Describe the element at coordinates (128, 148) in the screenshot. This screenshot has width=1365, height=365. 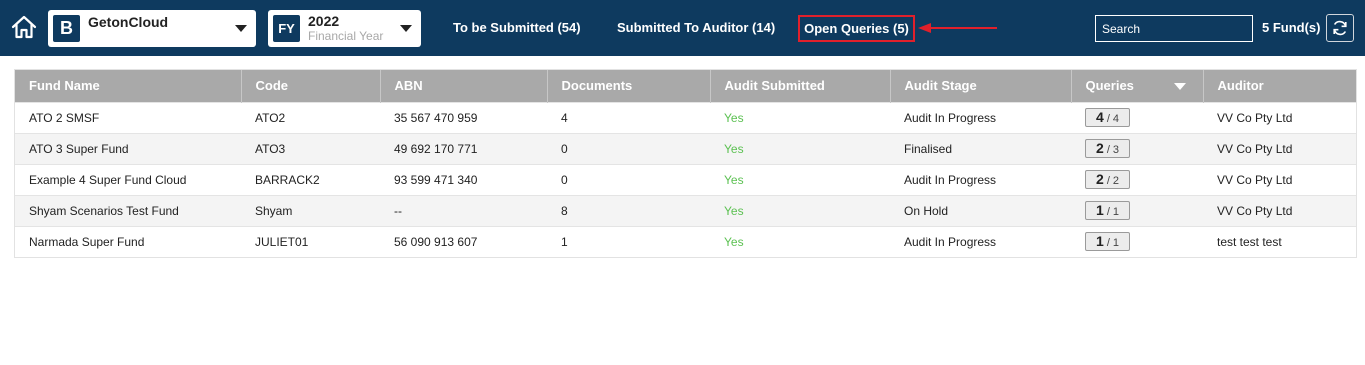
I see `fund-name-cell: ATO 3 Super Fund` at that location.